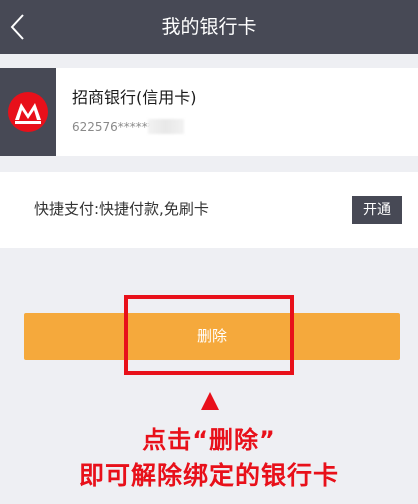 This screenshot has width=418, height=504. What do you see at coordinates (166, 126) in the screenshot?
I see `card-number-blur` at bounding box center [166, 126].